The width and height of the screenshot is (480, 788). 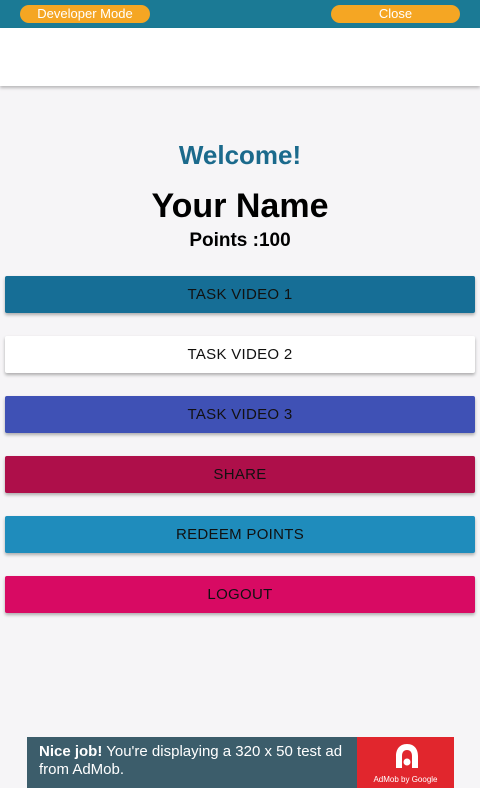 I want to click on admob-logo: AdMob by Google, so click(x=405, y=762).